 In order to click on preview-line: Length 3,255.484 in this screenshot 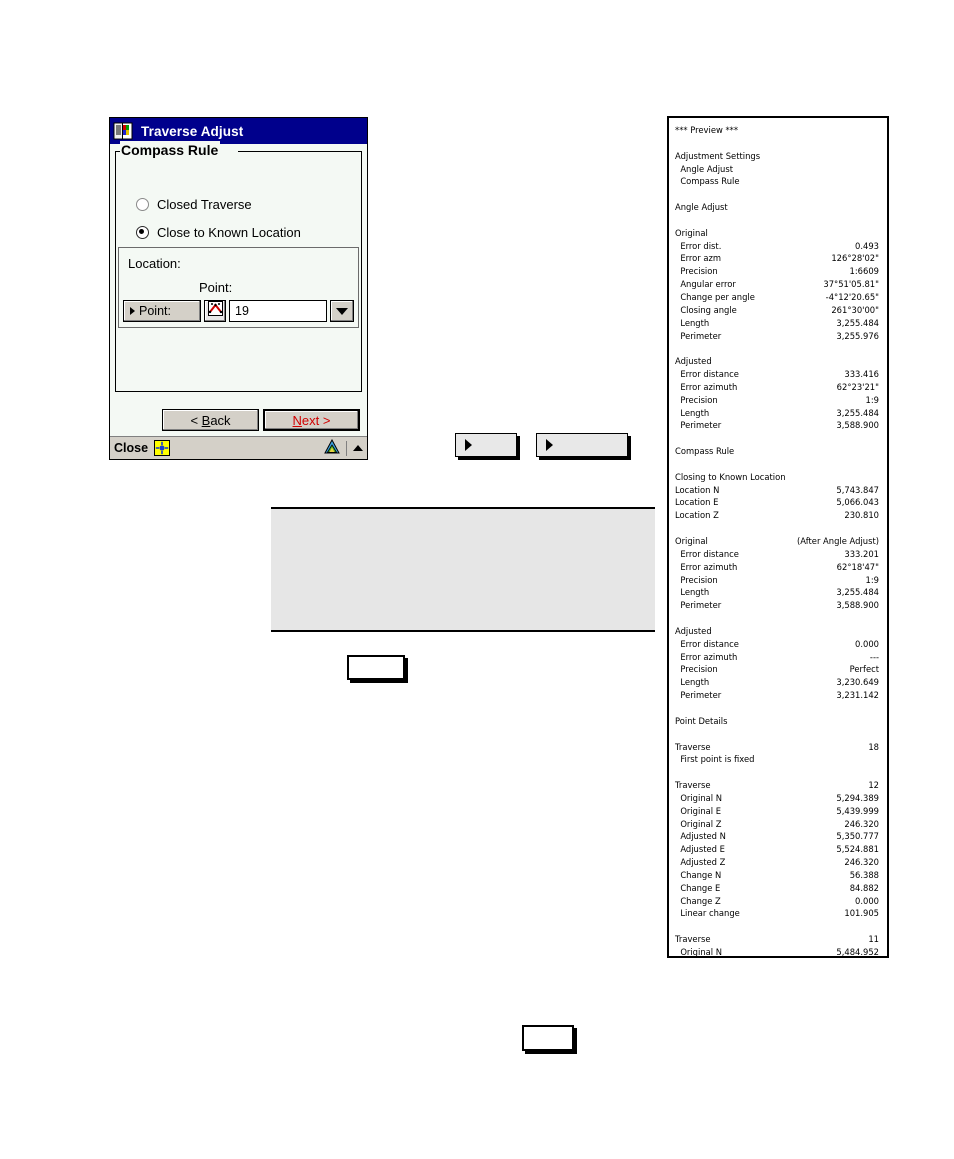, I will do `click(777, 323)`.